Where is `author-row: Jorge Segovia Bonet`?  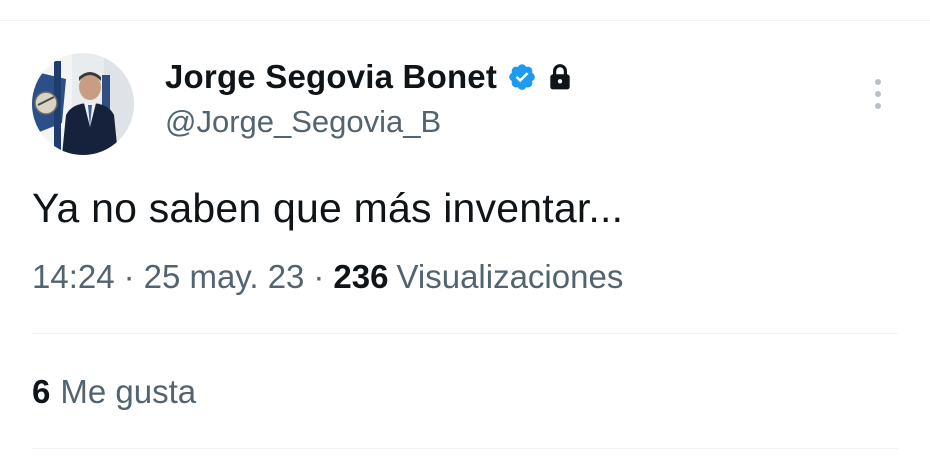
author-row: Jorge Segovia Bonet is located at coordinates (369, 77).